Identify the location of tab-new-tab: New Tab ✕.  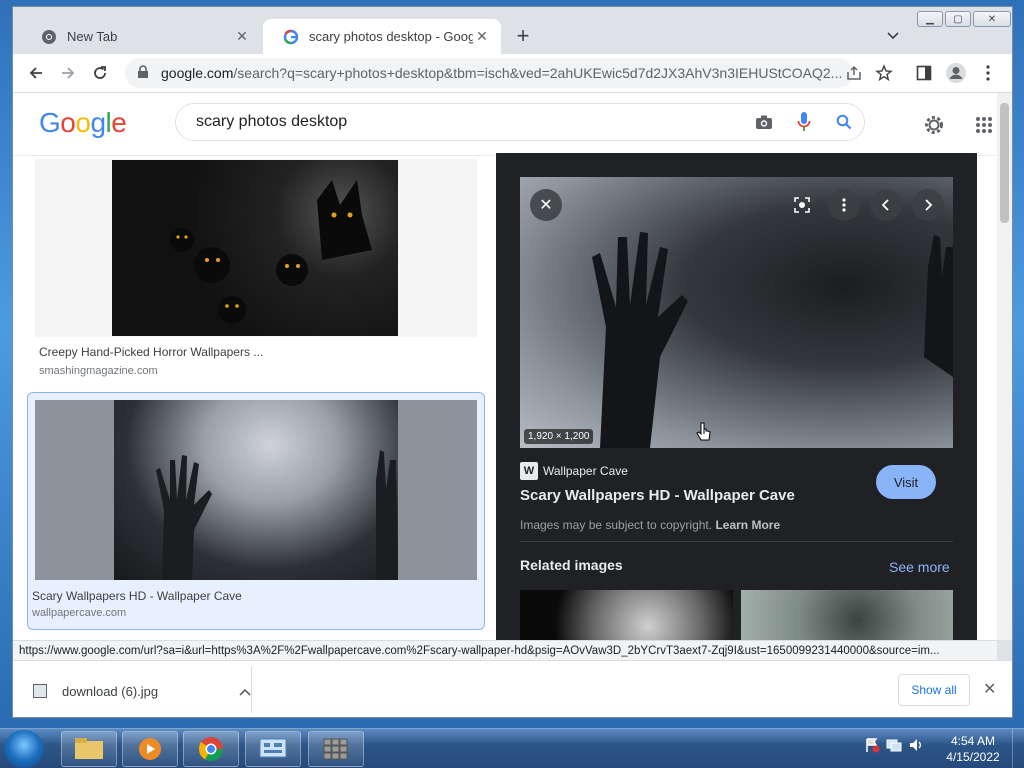
(141, 36).